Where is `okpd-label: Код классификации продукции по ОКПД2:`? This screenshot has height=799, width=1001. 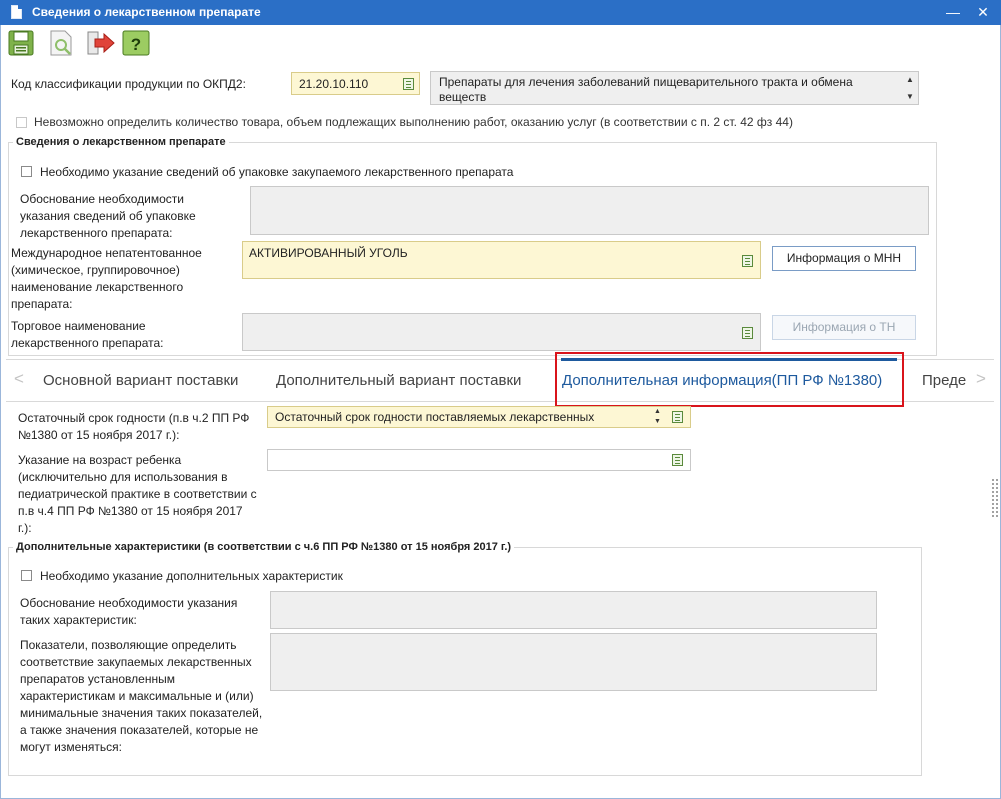
okpd-label: Код классификации продукции по ОКПД2: is located at coordinates (128, 84).